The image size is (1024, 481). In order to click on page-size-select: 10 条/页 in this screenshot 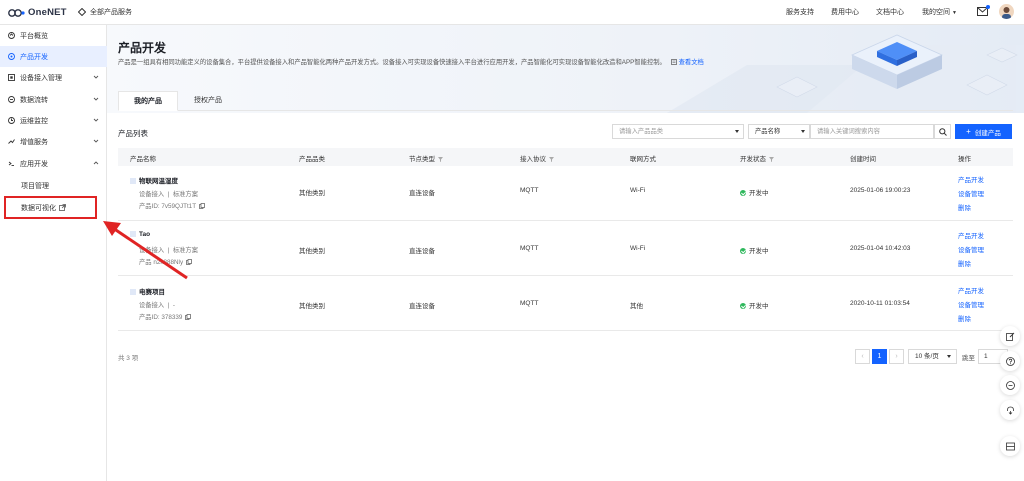, I will do `click(932, 356)`.